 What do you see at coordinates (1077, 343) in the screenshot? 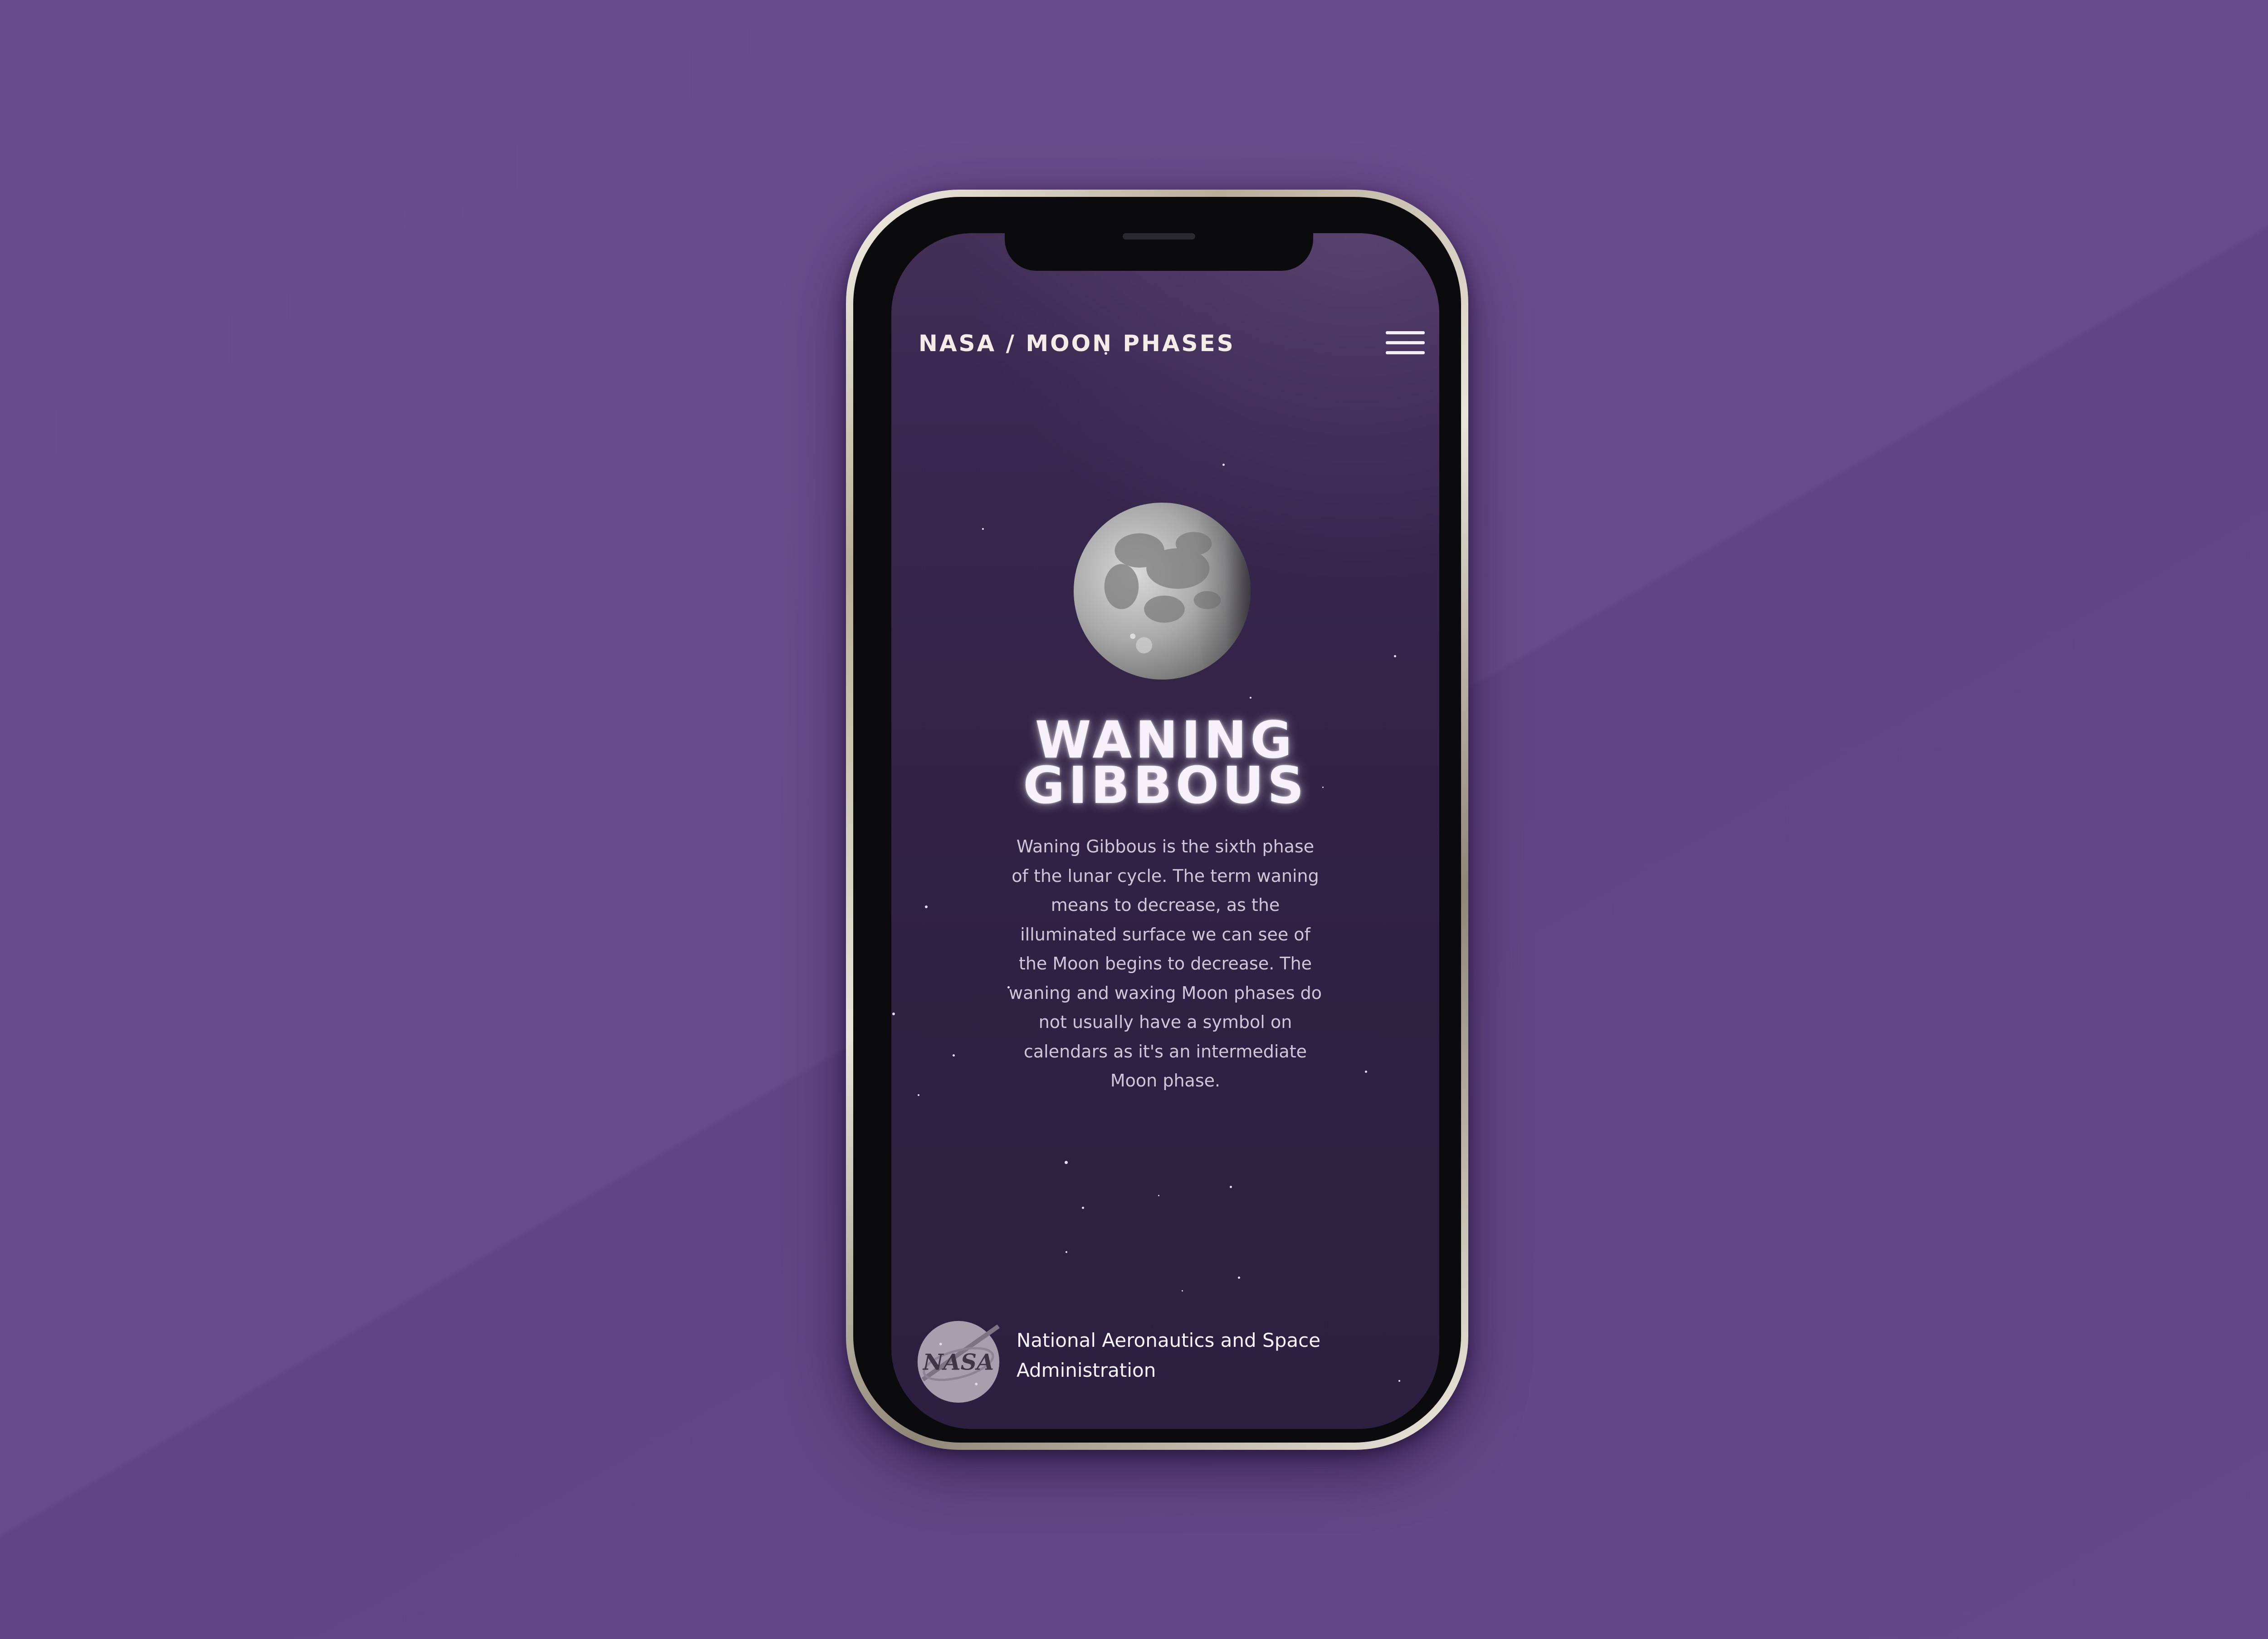
I see `site-title: NASA / MOON PHASES` at bounding box center [1077, 343].